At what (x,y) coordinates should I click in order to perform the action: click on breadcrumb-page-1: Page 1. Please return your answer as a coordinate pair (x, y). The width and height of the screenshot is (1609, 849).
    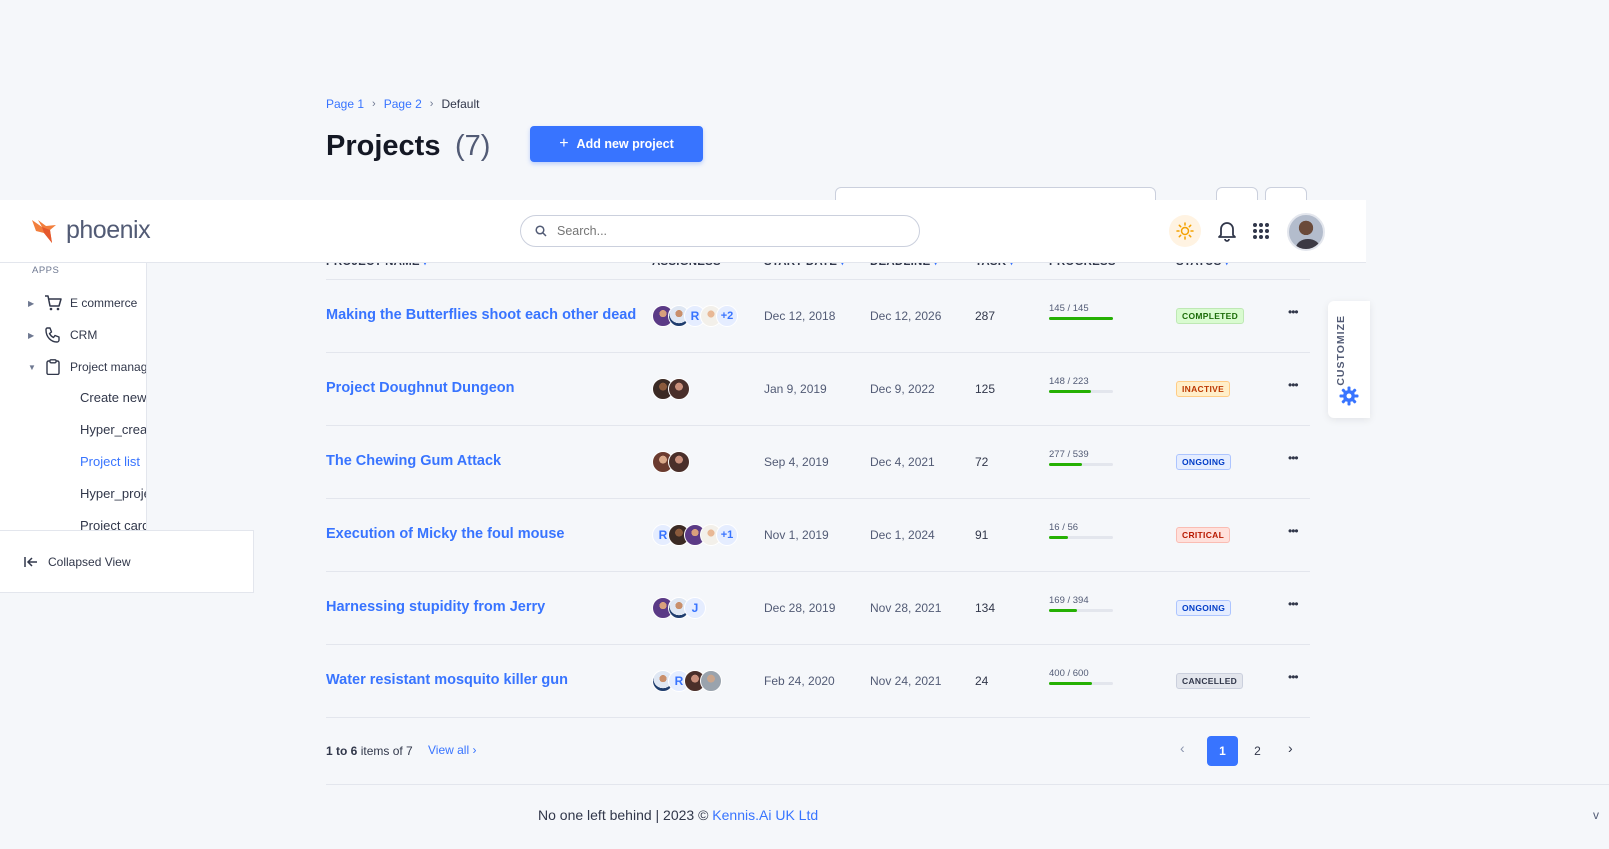
    Looking at the image, I should click on (345, 104).